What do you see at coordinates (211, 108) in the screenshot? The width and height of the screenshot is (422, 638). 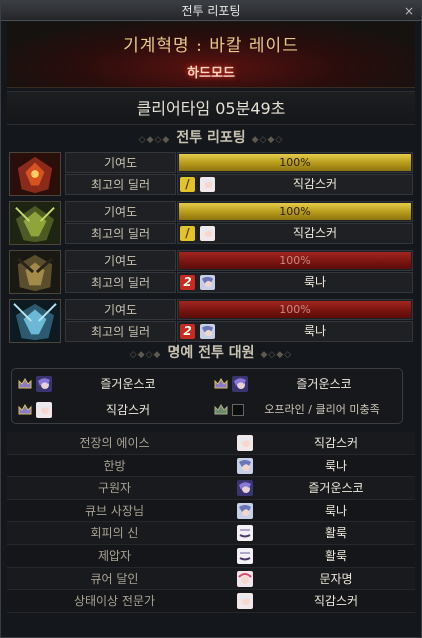 I see `clear-time: 클리어타임 05분49초` at bounding box center [211, 108].